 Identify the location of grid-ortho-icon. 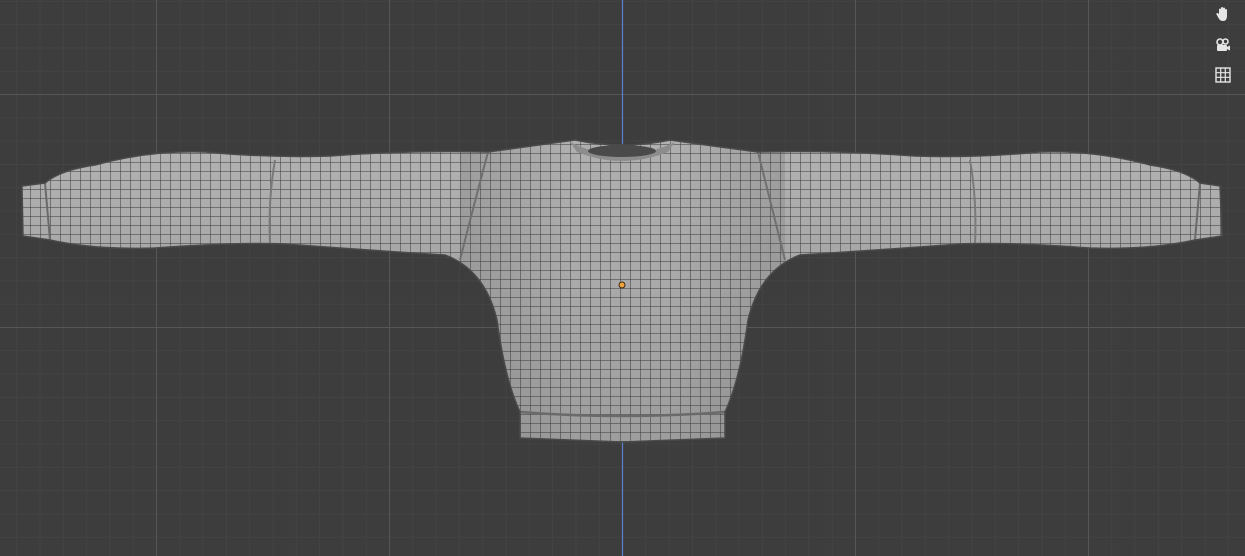
(1223, 75).